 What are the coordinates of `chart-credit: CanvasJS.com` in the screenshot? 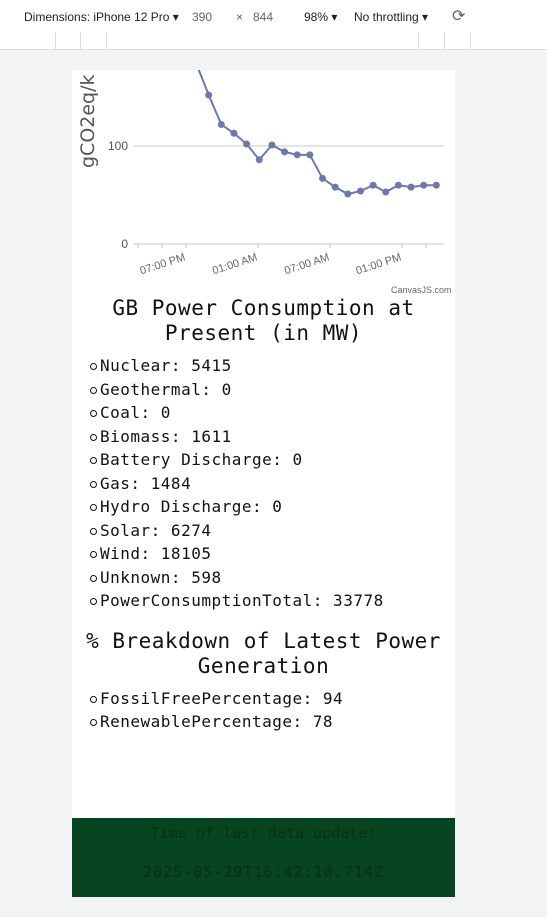 It's located at (421, 290).